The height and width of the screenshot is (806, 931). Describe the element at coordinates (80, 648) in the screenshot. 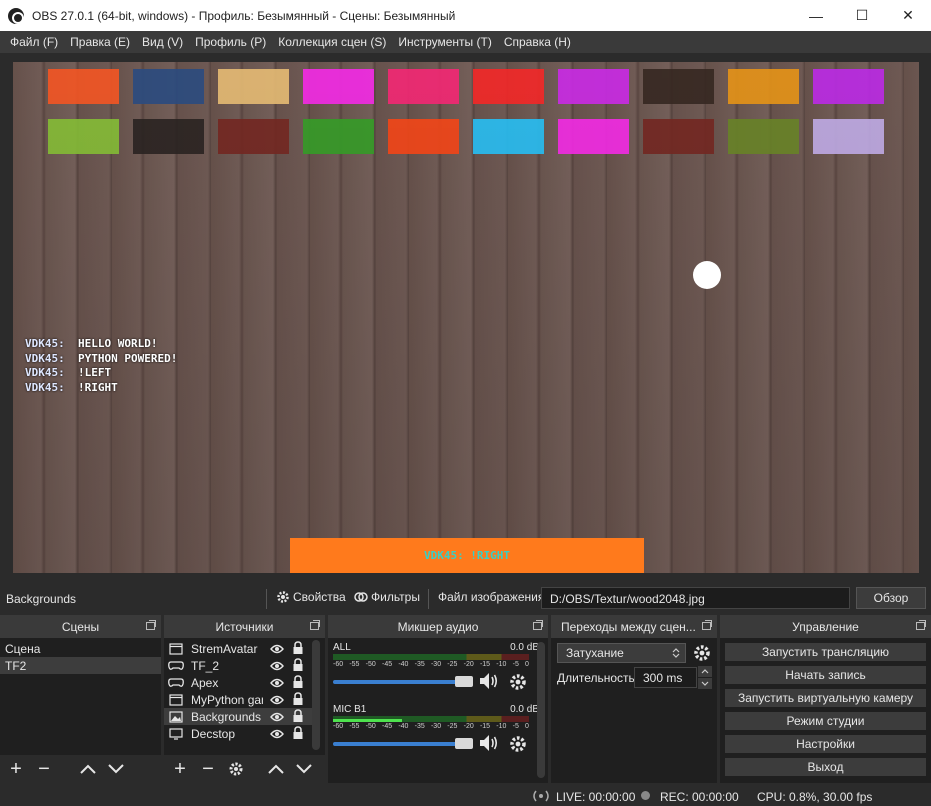

I see `scene-item: Сцена` at that location.